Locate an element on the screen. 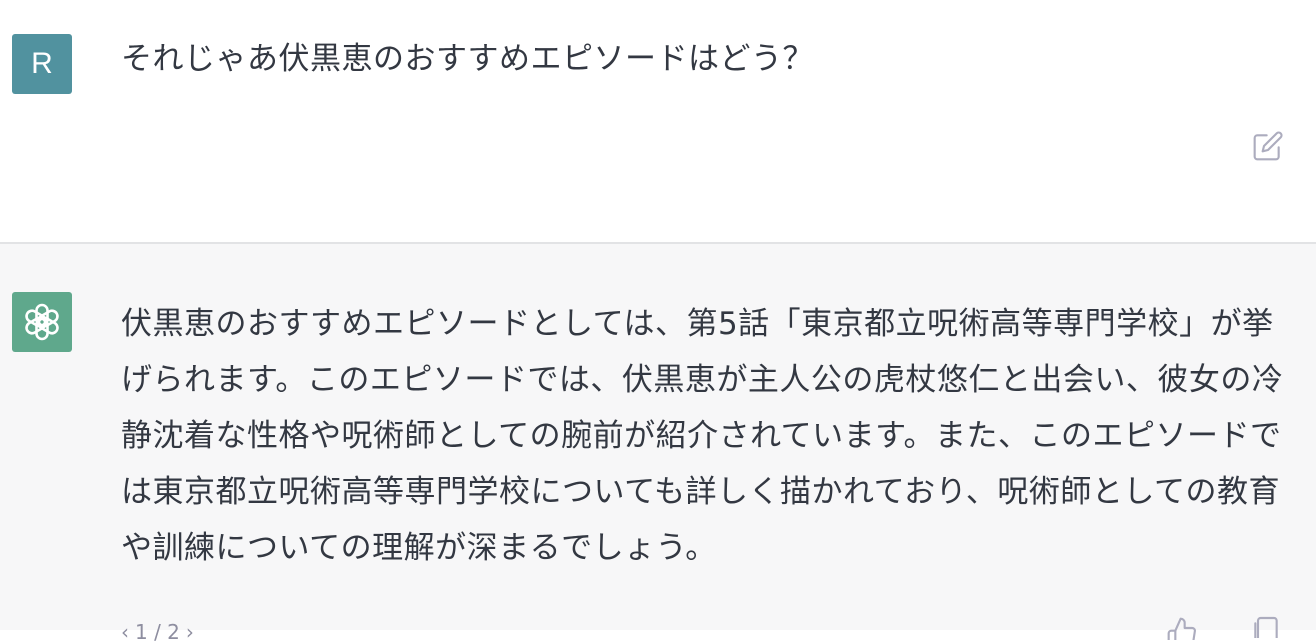 The width and height of the screenshot is (1316, 644). user-avatar-letter: R is located at coordinates (42, 63).